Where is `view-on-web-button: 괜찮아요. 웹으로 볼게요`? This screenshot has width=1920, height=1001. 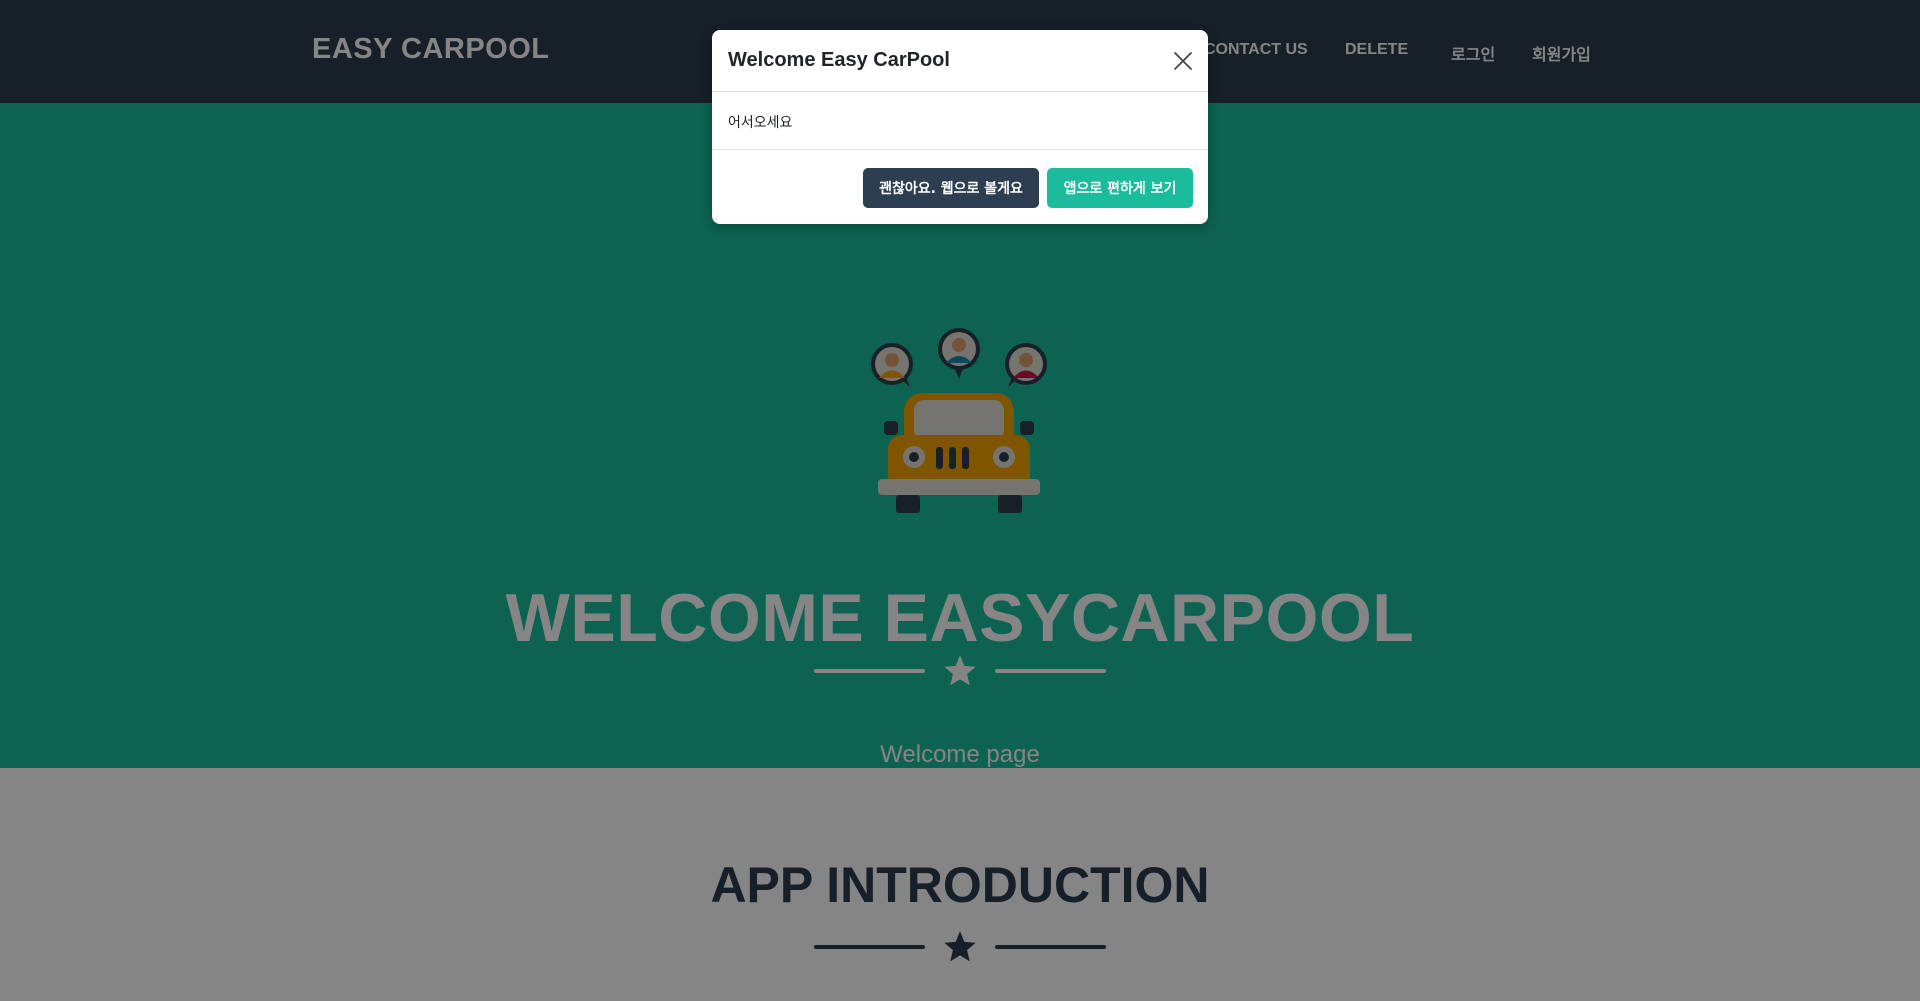
view-on-web-button: 괜찮아요. 웹으로 볼게요 is located at coordinates (951, 188).